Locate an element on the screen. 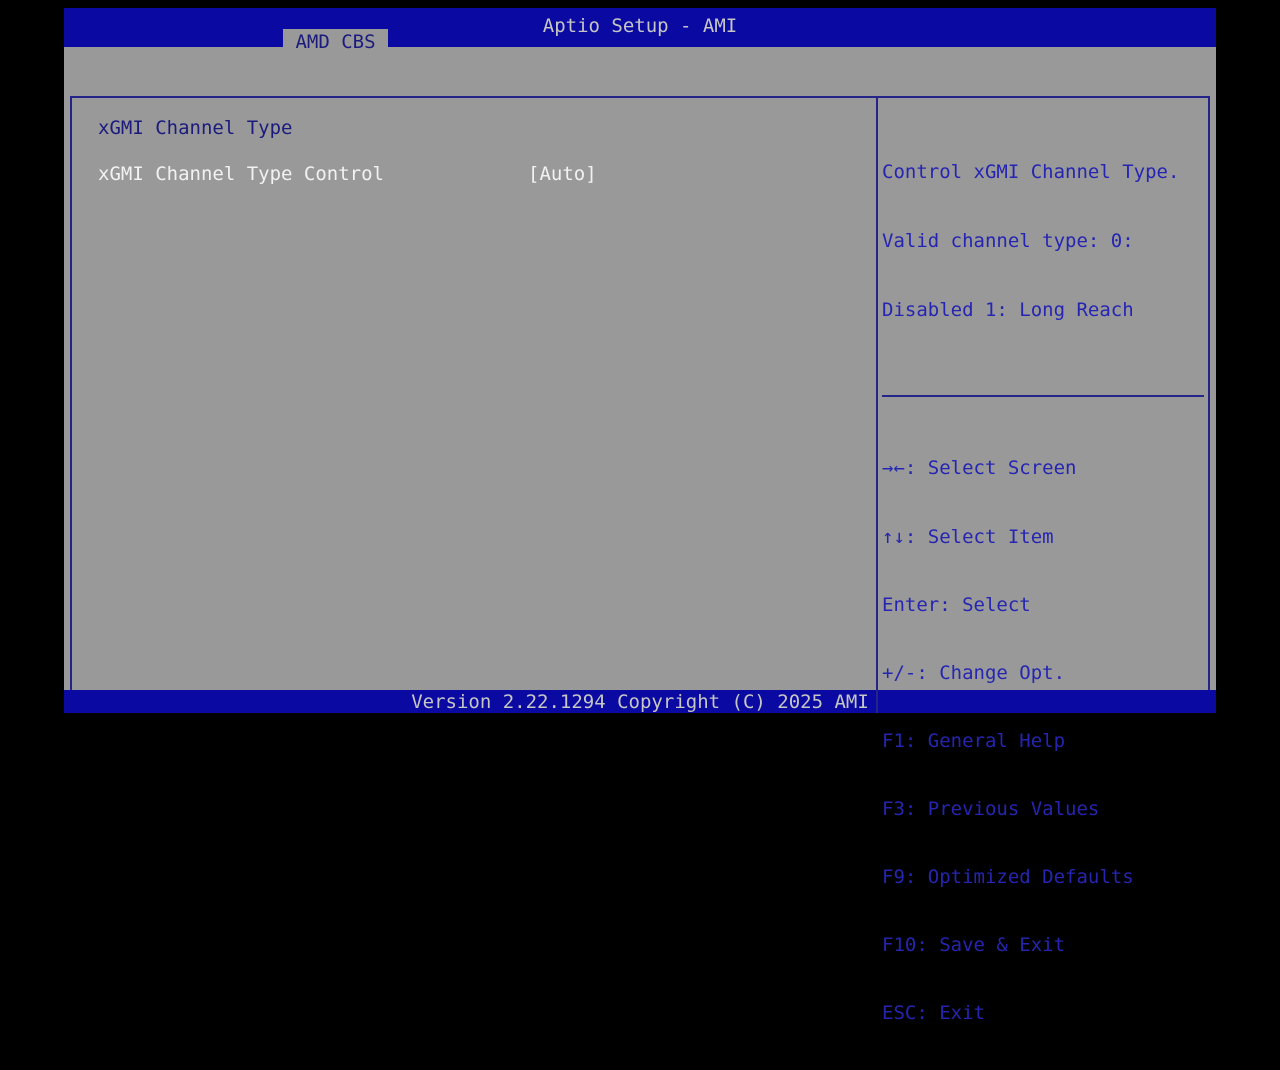 Image resolution: width=1280 pixels, height=1070 pixels. tab-amd-cbs: AMD CBS is located at coordinates (335, 41).